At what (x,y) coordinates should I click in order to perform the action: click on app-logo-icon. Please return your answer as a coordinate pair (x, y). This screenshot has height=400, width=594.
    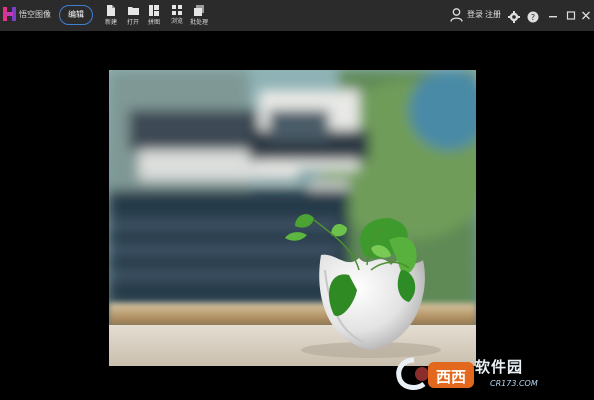
    Looking at the image, I should click on (9, 16).